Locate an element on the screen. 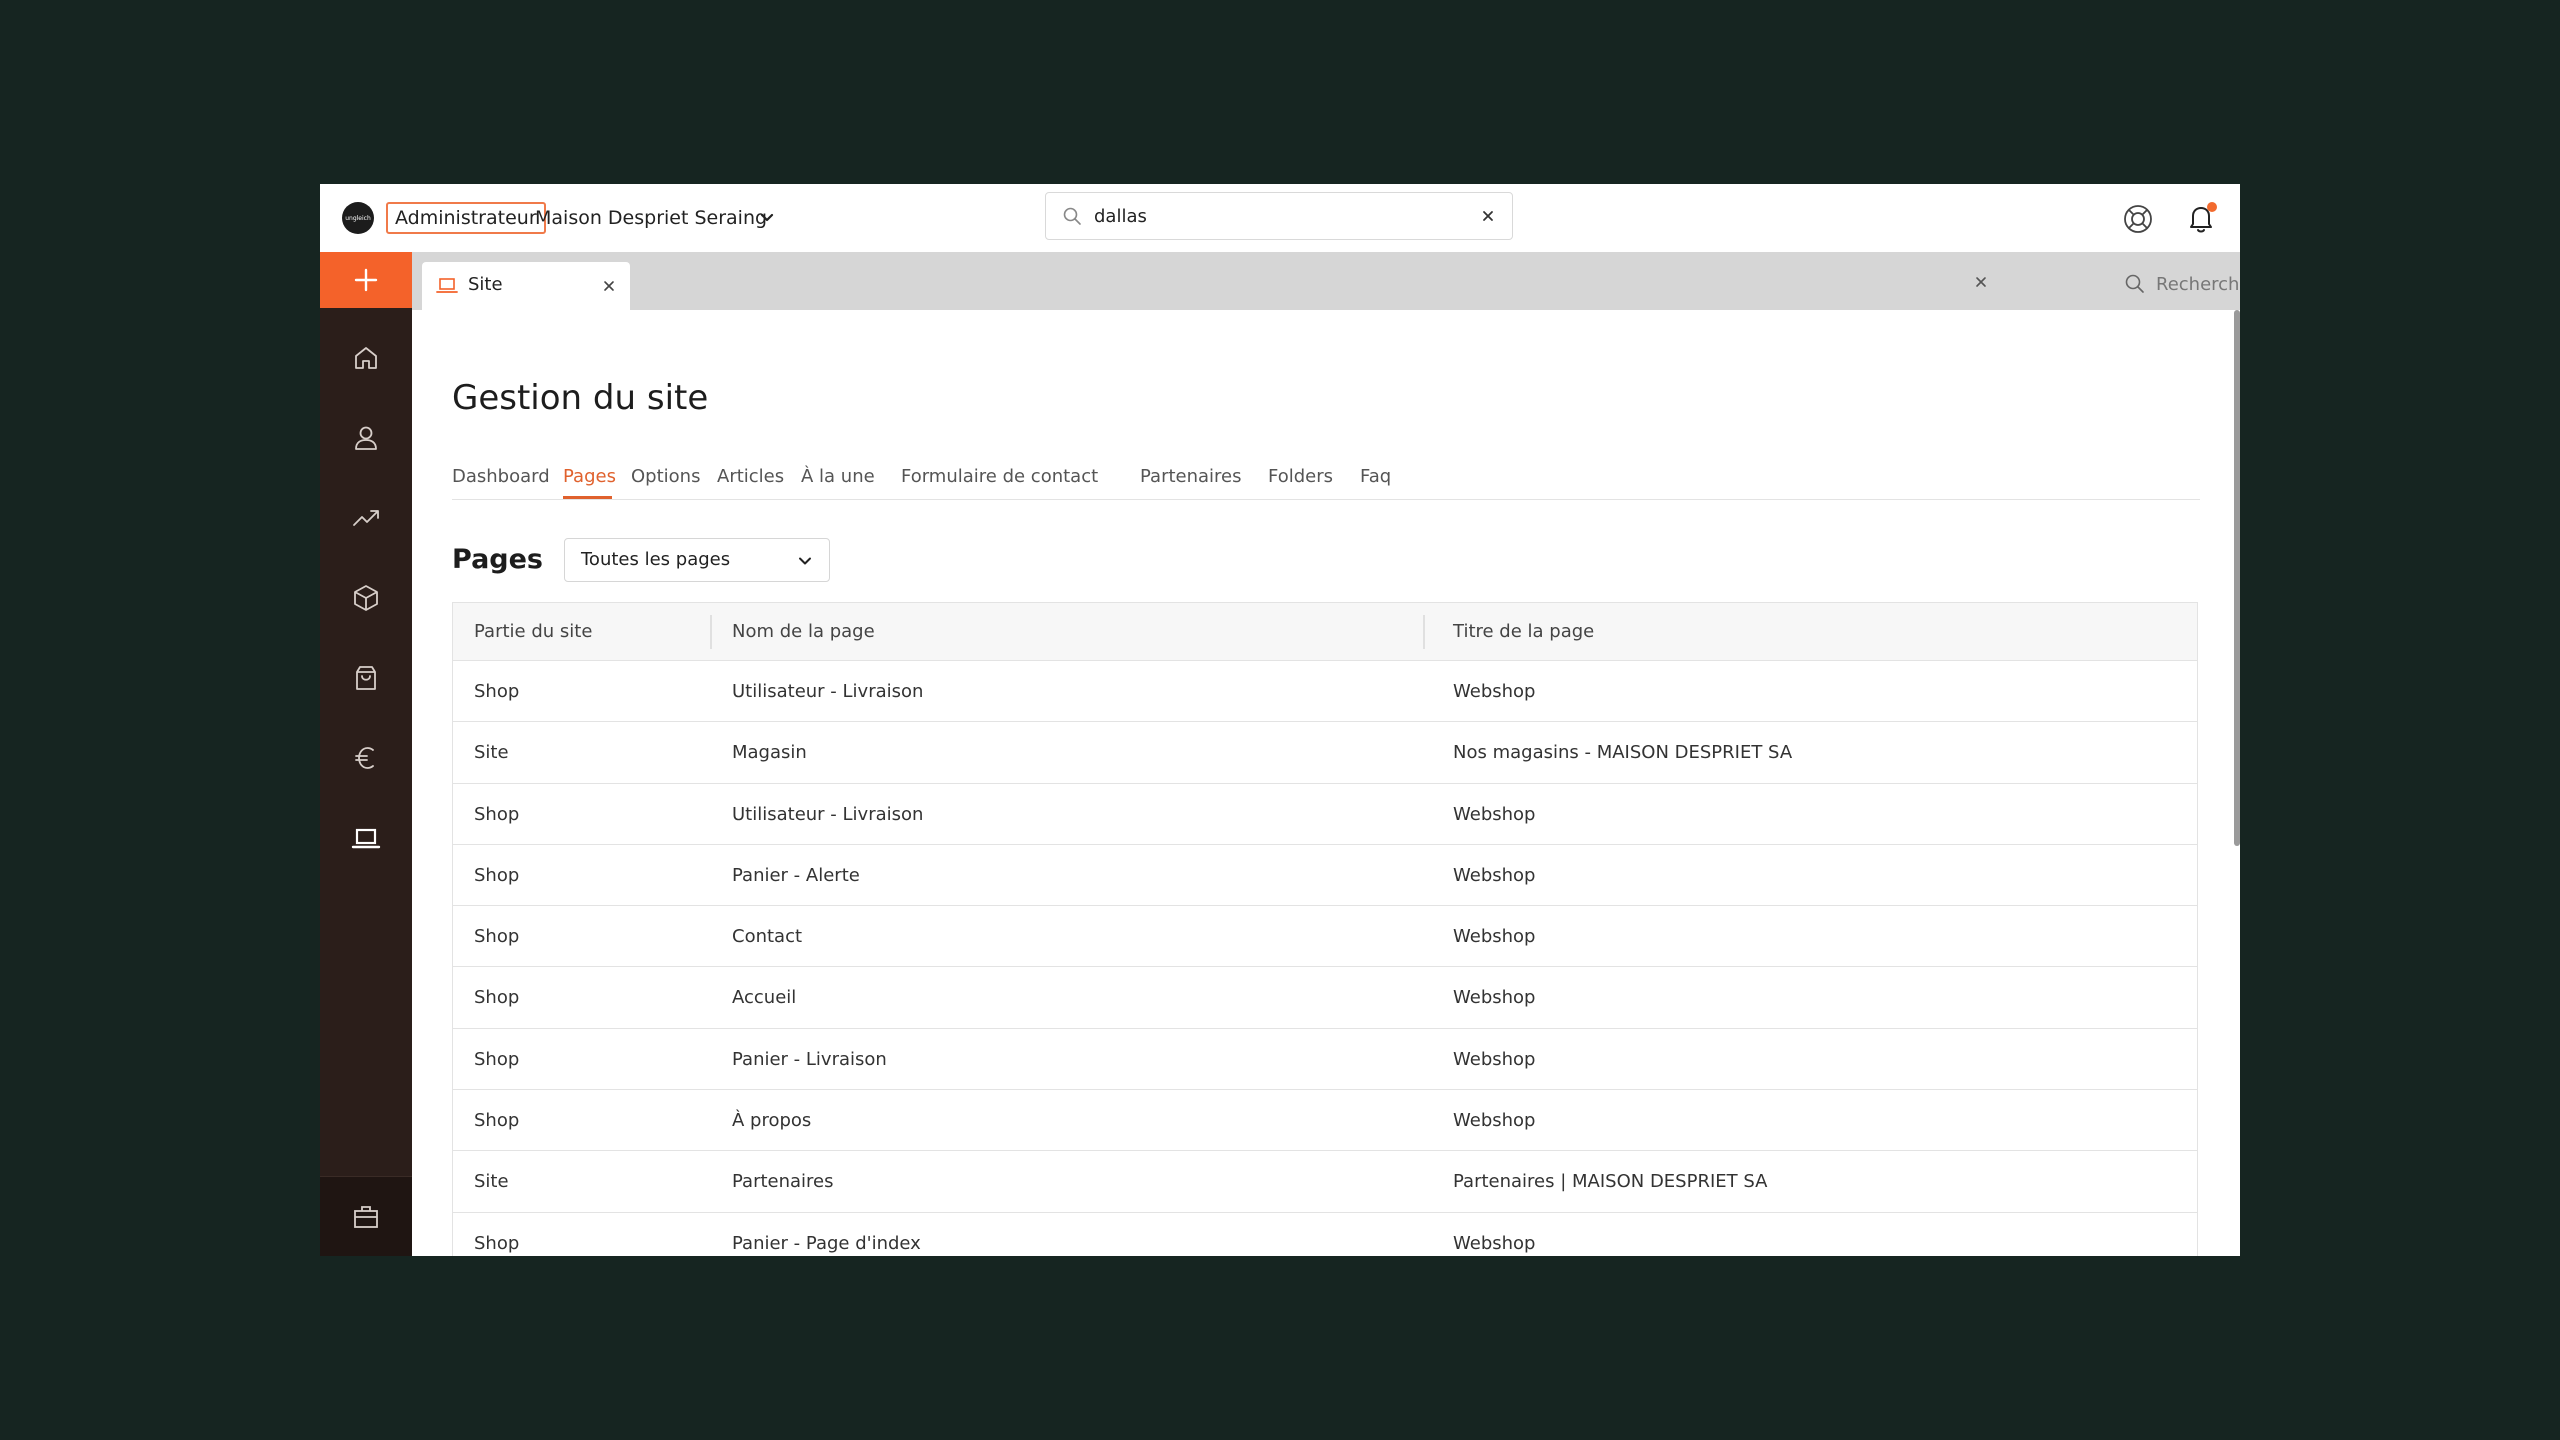  sidebar-item-finance is located at coordinates (366, 758).